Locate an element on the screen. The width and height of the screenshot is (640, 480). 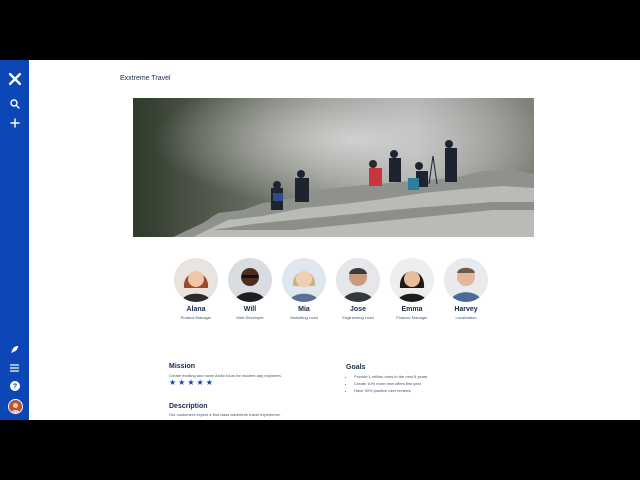
member-name: Jose is located at coordinates (358, 309).